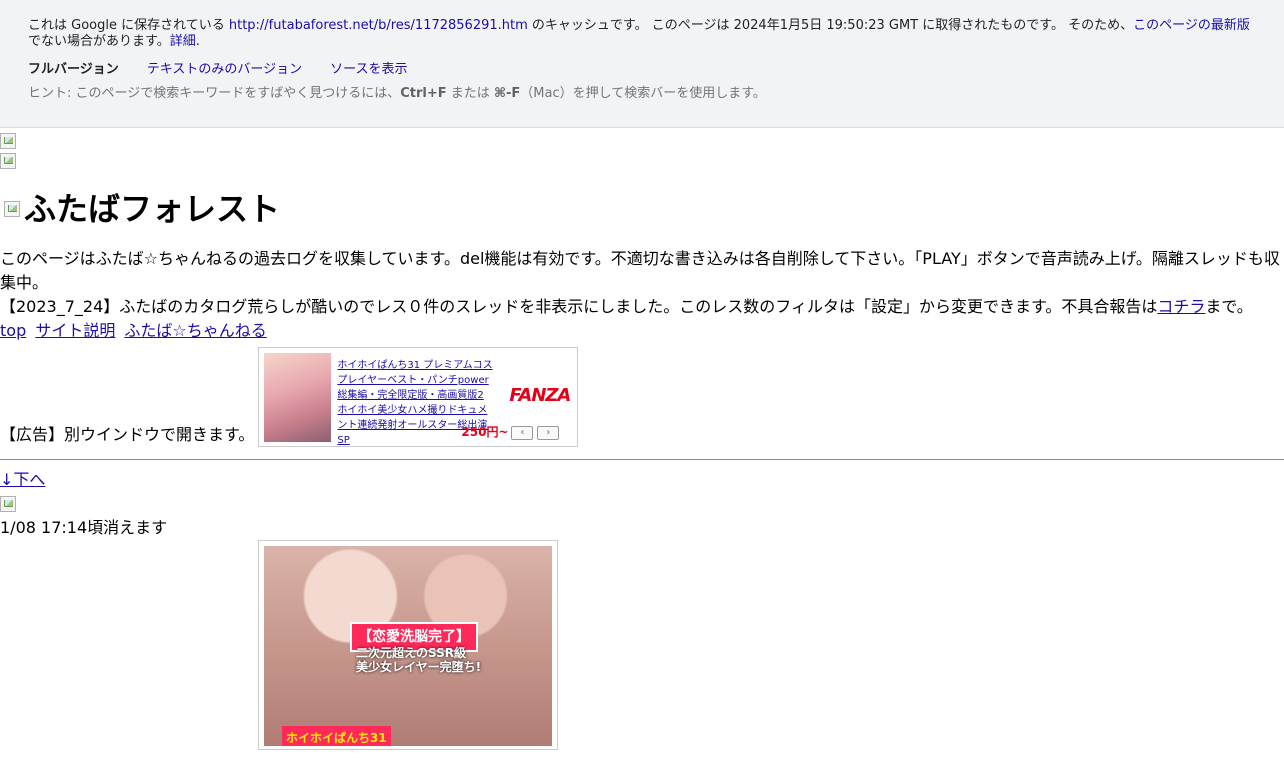 Image resolution: width=1284 pixels, height=761 pixels. I want to click on cache-suffix: でない場合があります。, so click(99, 41).